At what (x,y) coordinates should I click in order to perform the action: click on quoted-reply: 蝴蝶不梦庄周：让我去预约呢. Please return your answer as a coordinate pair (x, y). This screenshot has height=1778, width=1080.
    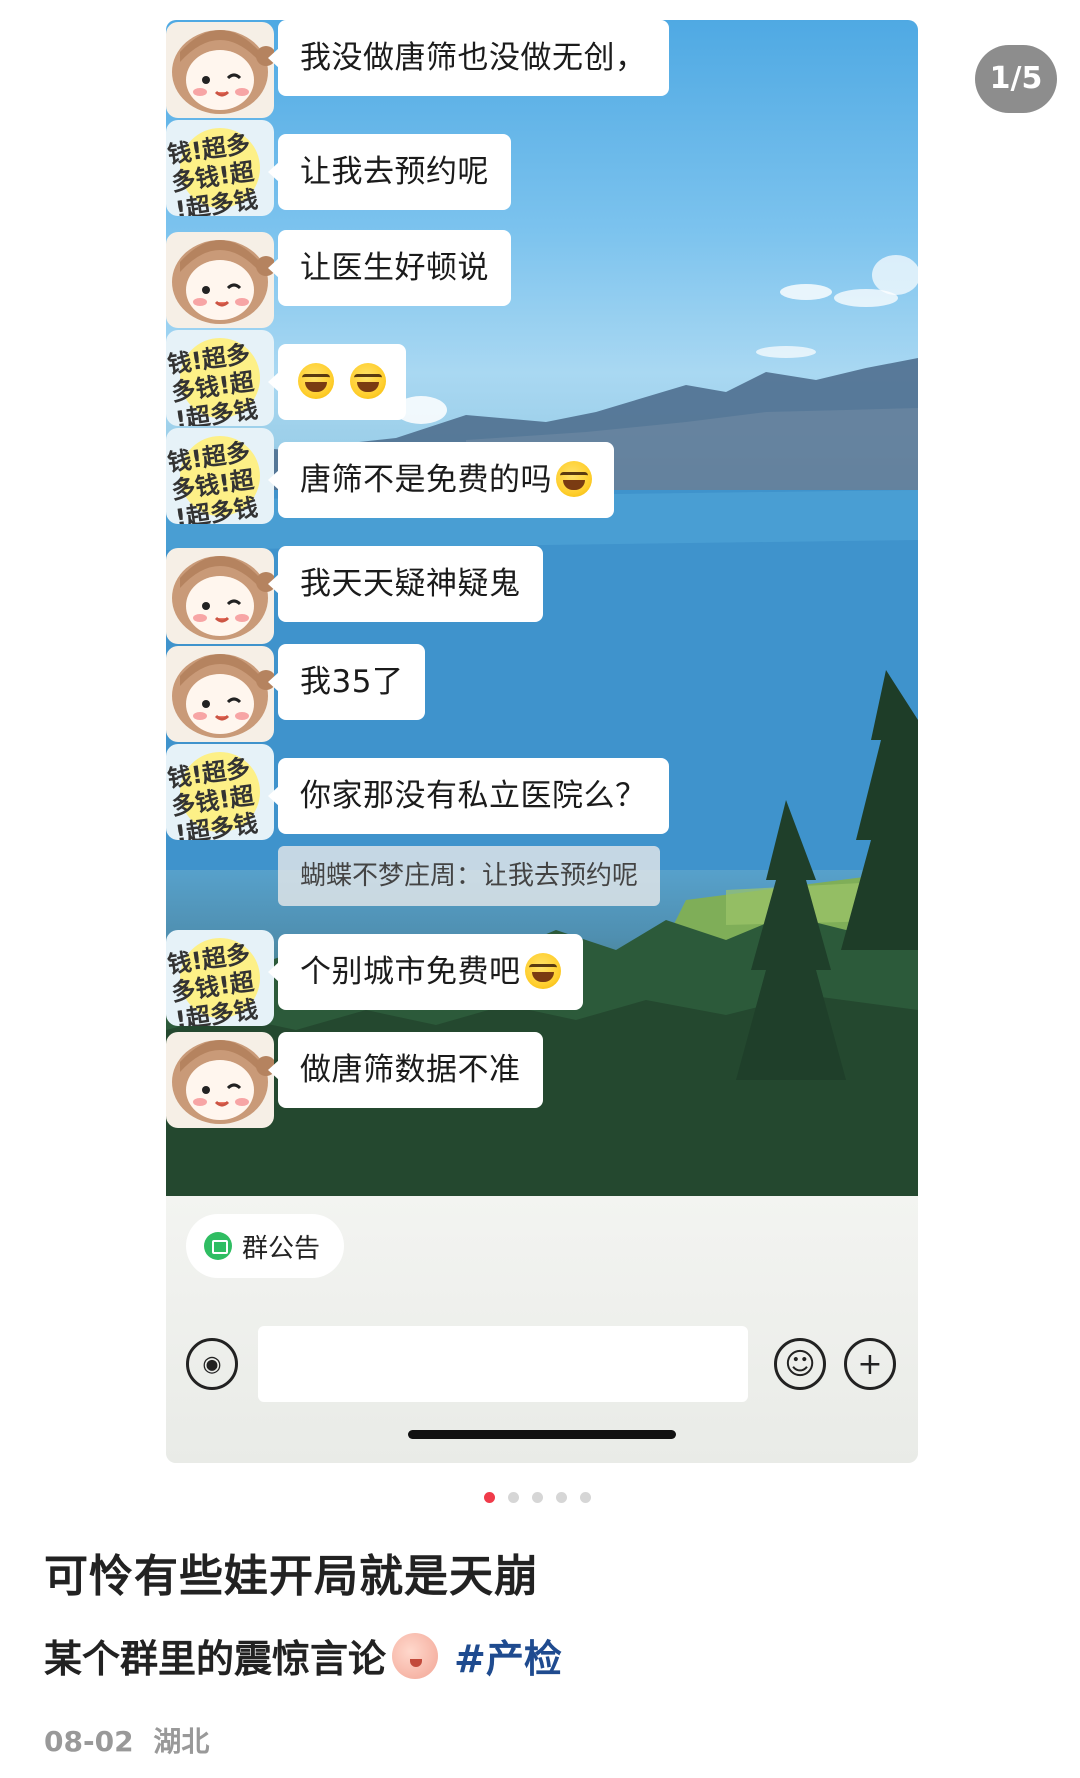
    Looking at the image, I should click on (469, 876).